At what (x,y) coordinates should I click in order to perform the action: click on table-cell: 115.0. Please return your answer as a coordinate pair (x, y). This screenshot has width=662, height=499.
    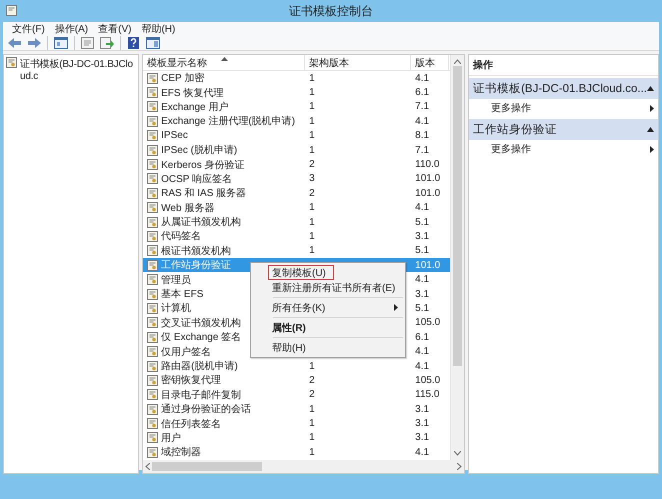
    Looking at the image, I should click on (427, 394).